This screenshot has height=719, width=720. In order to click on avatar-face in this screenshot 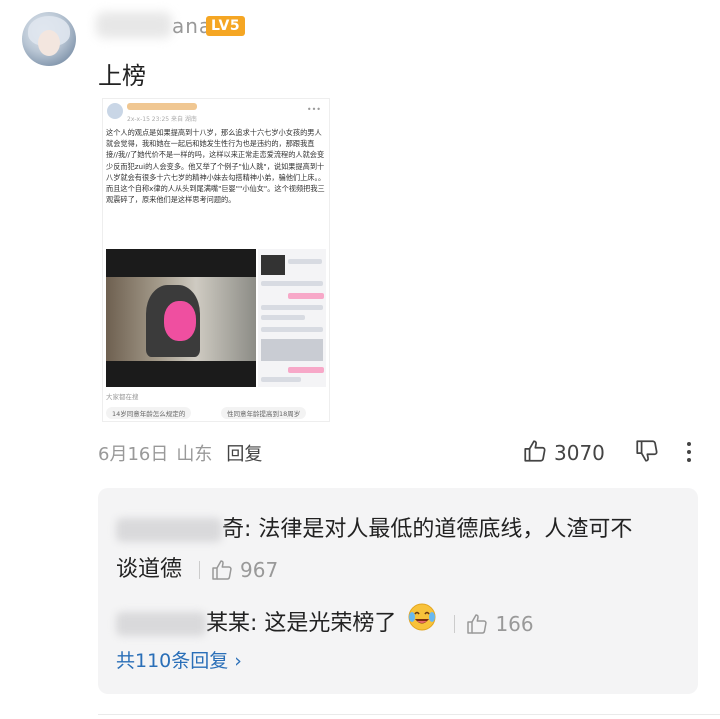, I will do `click(49, 43)`.